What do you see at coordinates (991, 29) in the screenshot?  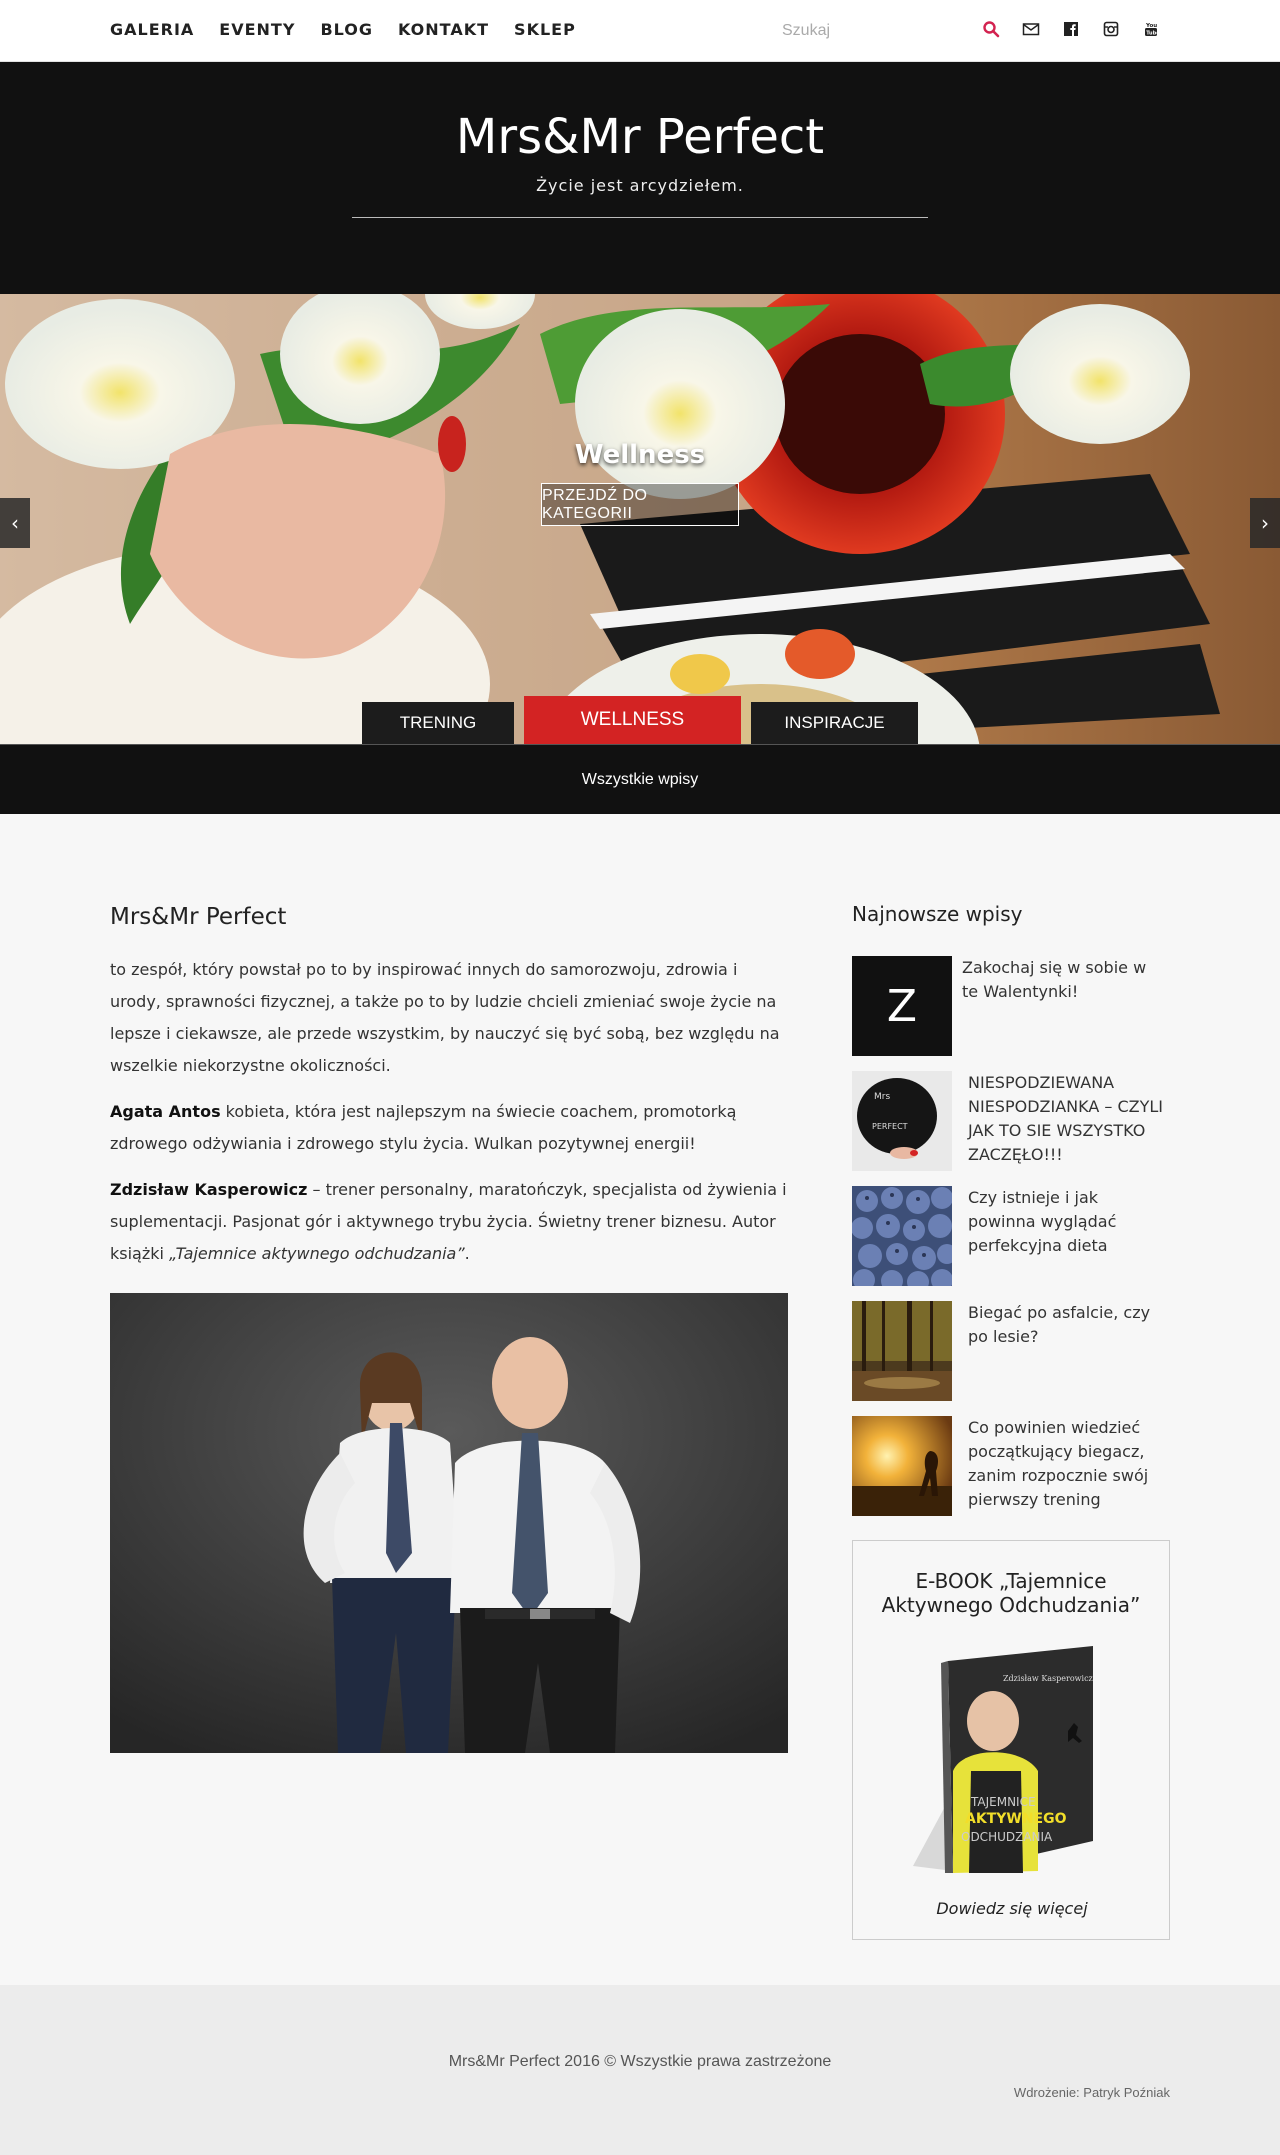 I see `search-icon` at bounding box center [991, 29].